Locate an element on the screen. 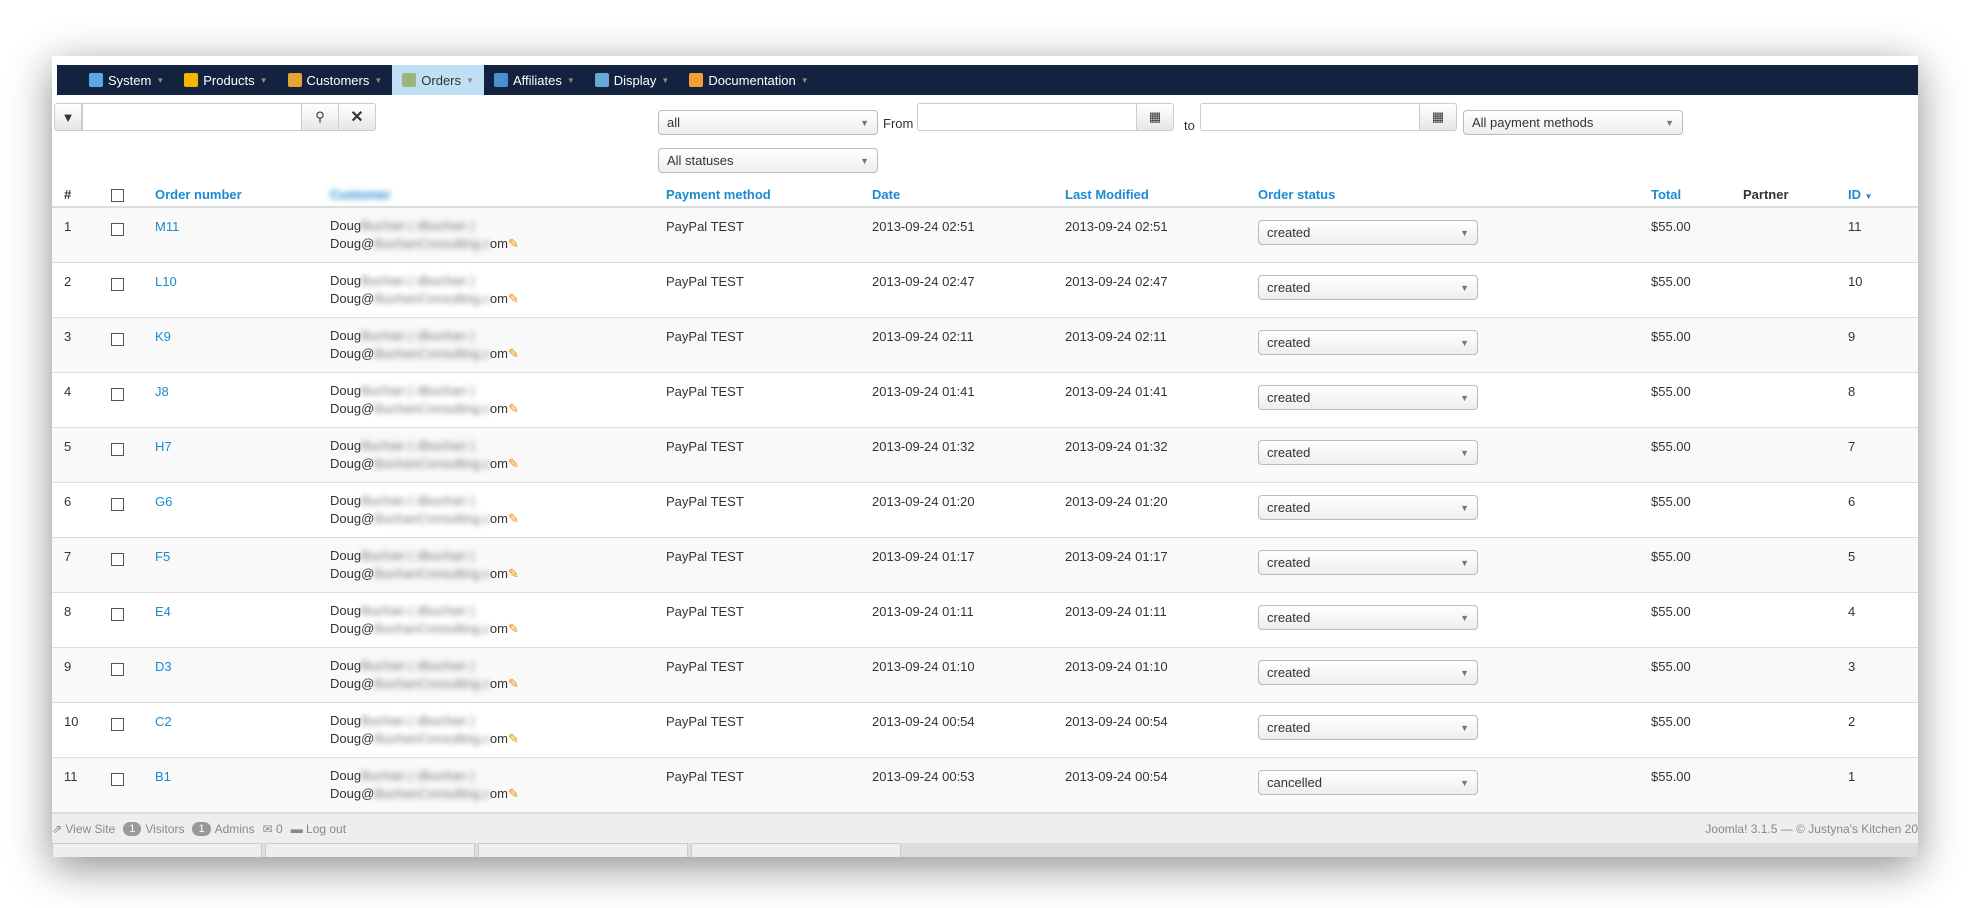  menu-products: Products ▼ is located at coordinates (225, 80).